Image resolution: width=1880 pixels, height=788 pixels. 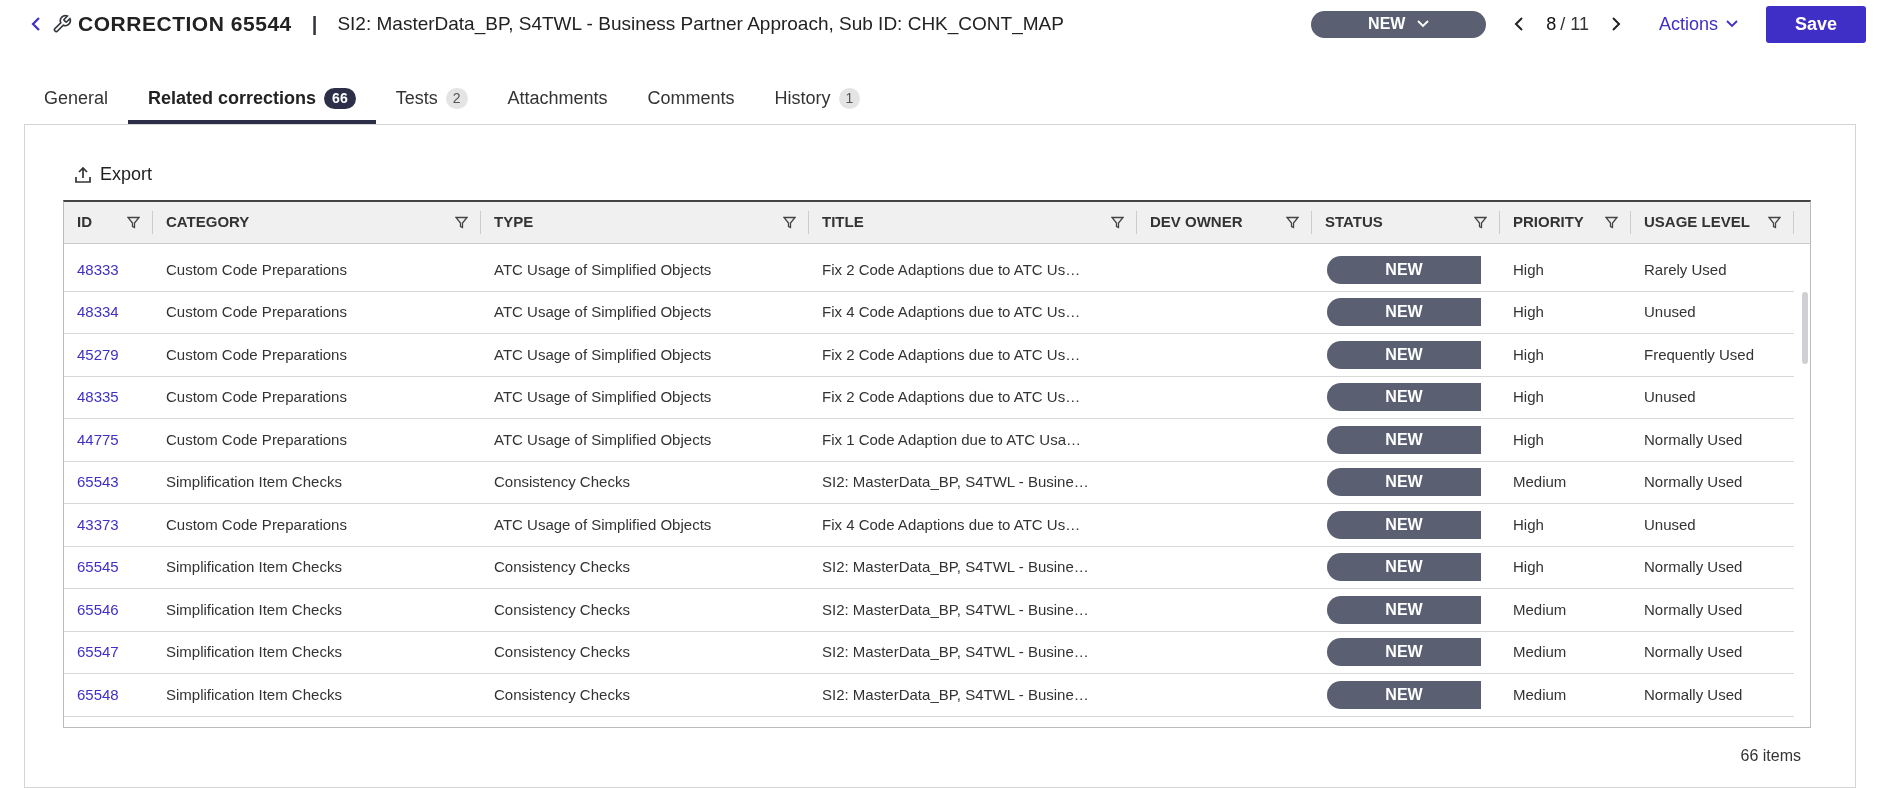 I want to click on table-cell: Frequently Used, so click(x=1699, y=354).